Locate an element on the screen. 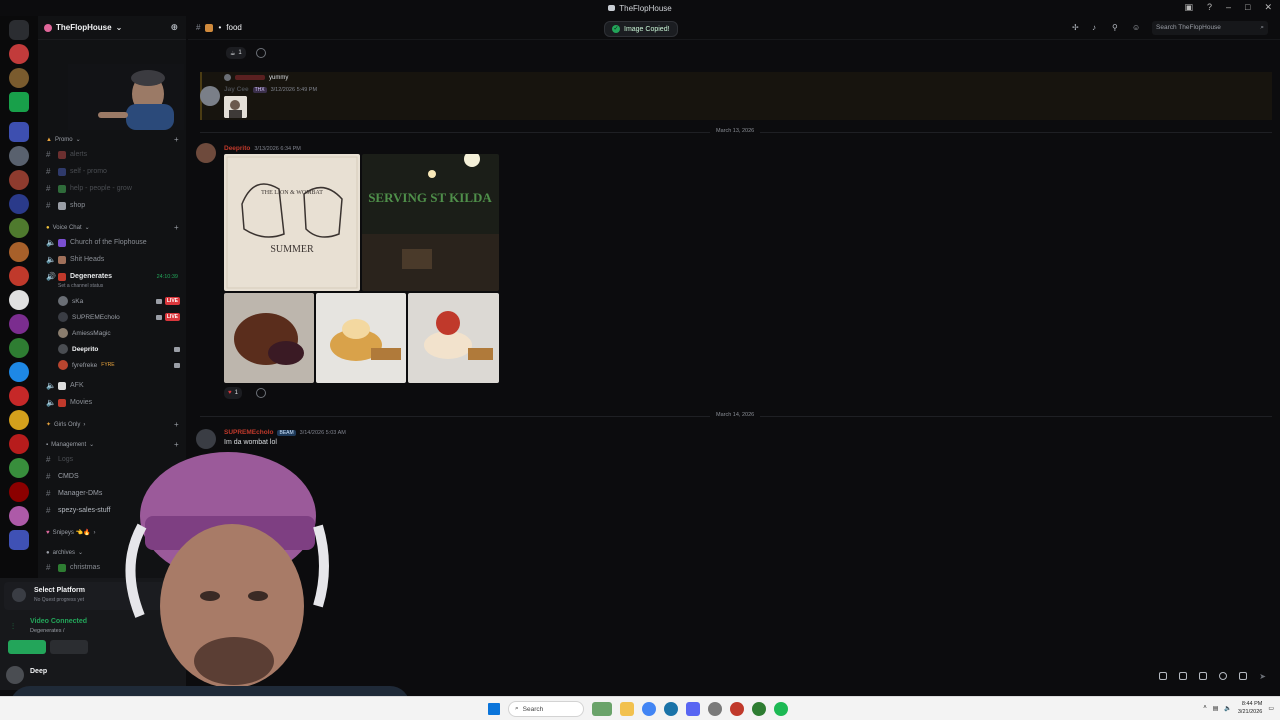 Image resolution: width=1280 pixels, height=720 pixels. inbox-icon: ▣ is located at coordinates (1188, 7).